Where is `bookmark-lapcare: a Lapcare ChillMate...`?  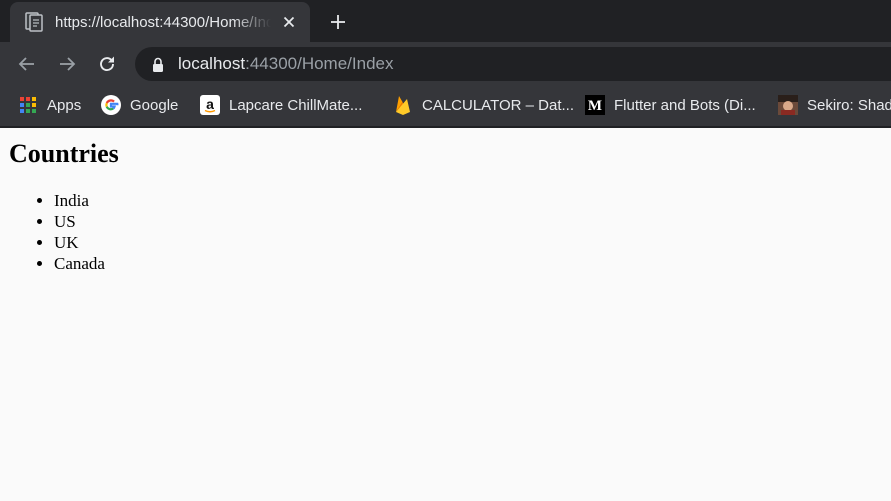
bookmark-lapcare: a Lapcare ChillMate... is located at coordinates (281, 105).